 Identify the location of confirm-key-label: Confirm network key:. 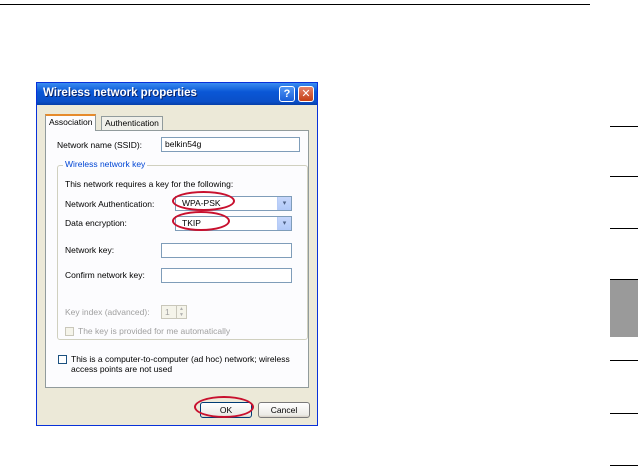
(105, 275).